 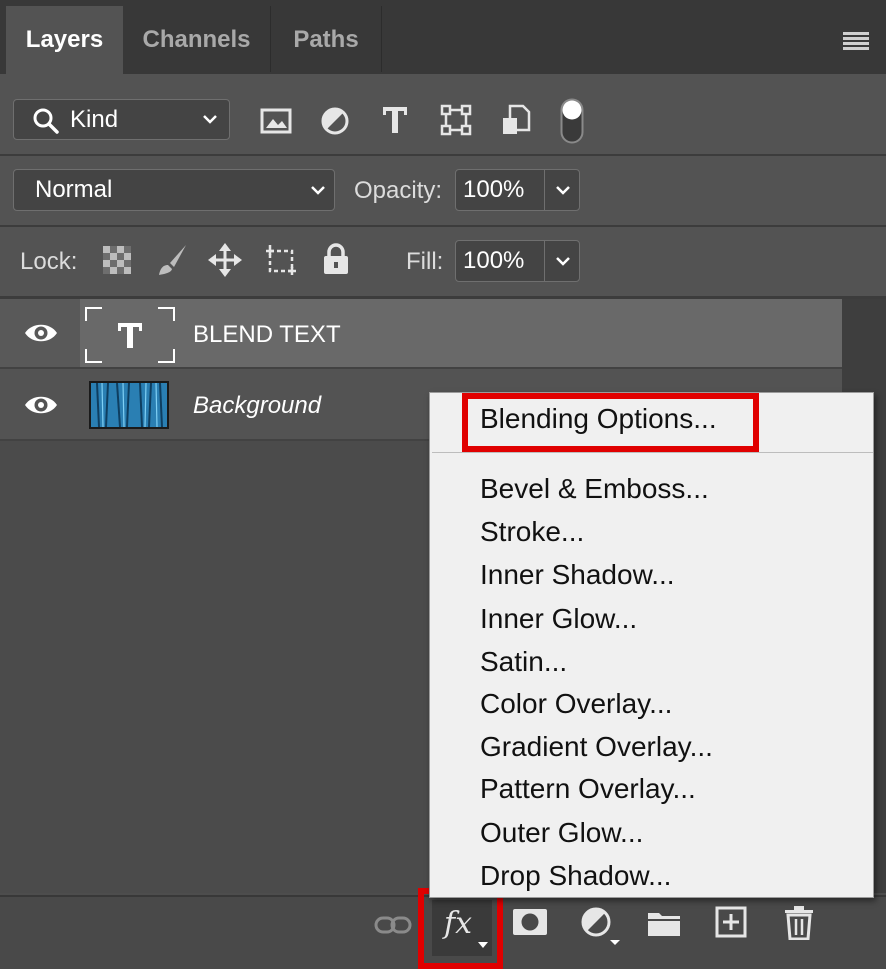 What do you see at coordinates (335, 121) in the screenshot?
I see `adjustment-filter-icon` at bounding box center [335, 121].